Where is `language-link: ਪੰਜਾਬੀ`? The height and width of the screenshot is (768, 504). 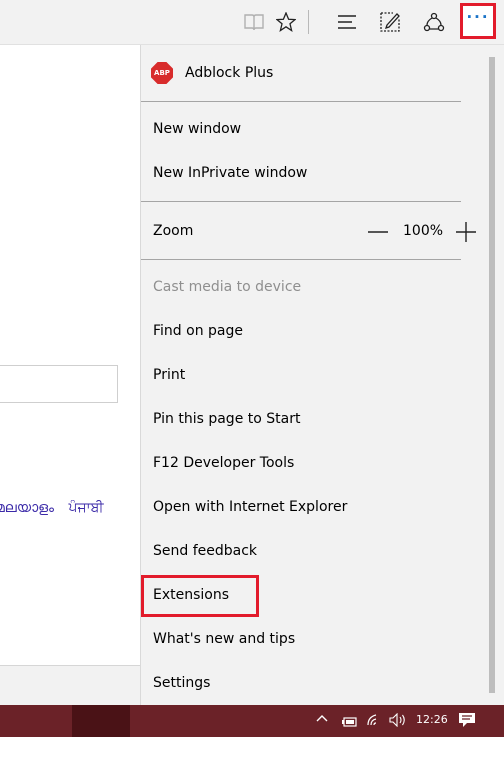
language-link: ਪੰਜਾਬੀ is located at coordinates (85, 508).